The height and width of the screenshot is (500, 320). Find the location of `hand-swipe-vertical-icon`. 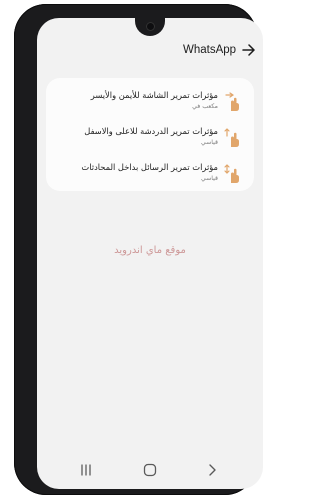

hand-swipe-vertical-icon is located at coordinates (233, 138).